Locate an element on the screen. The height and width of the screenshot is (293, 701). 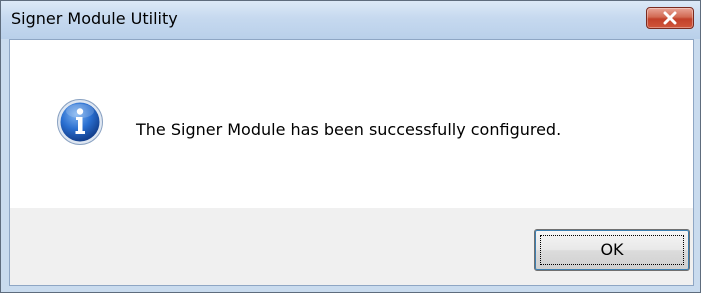
info-icon is located at coordinates (80, 122).